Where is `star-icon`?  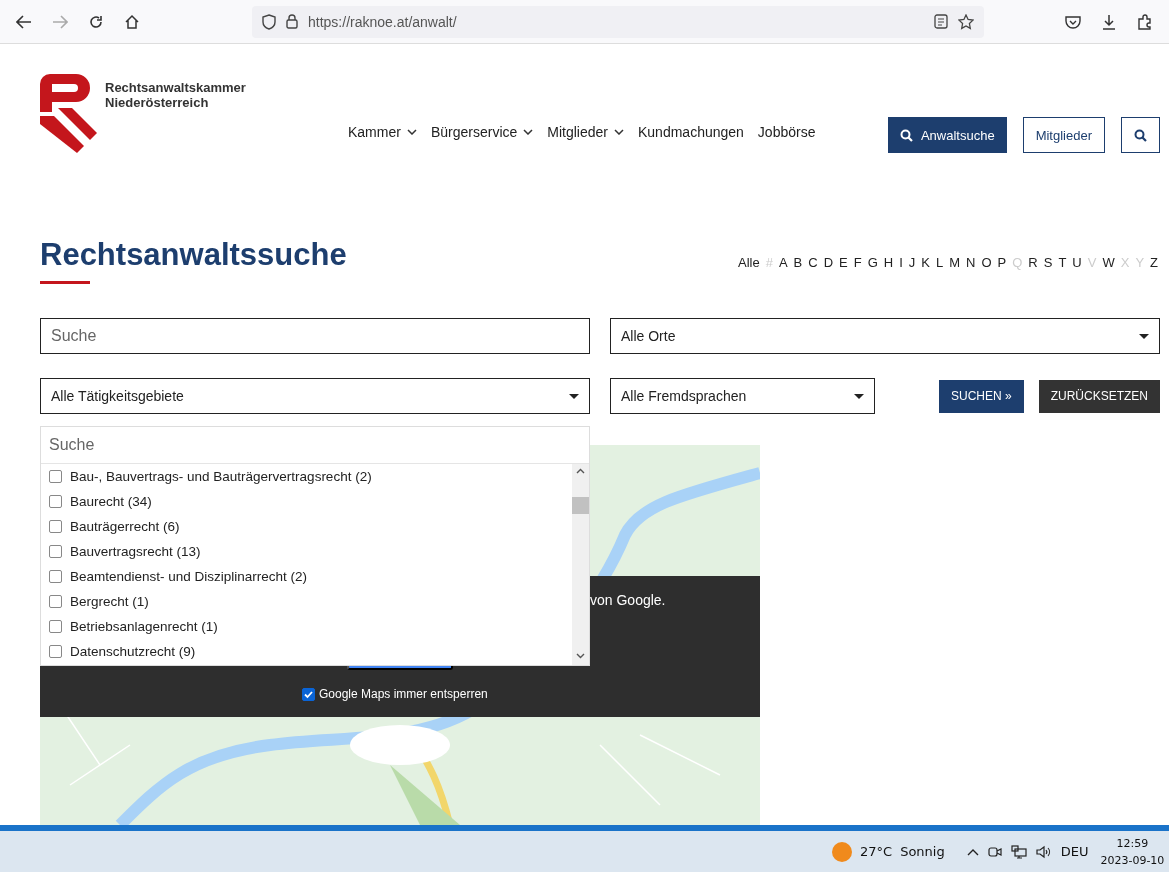
star-icon is located at coordinates (966, 21).